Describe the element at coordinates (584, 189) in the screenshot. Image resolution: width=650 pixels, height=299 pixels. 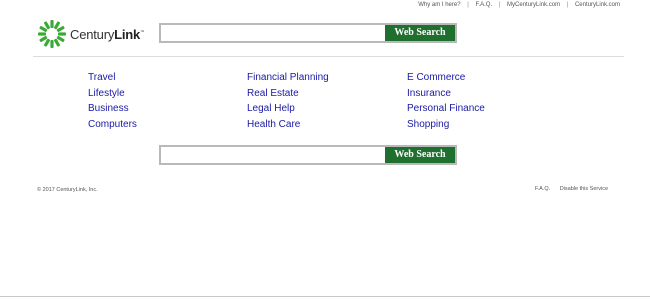
I see `disable-service-link: Disable this Service` at that location.